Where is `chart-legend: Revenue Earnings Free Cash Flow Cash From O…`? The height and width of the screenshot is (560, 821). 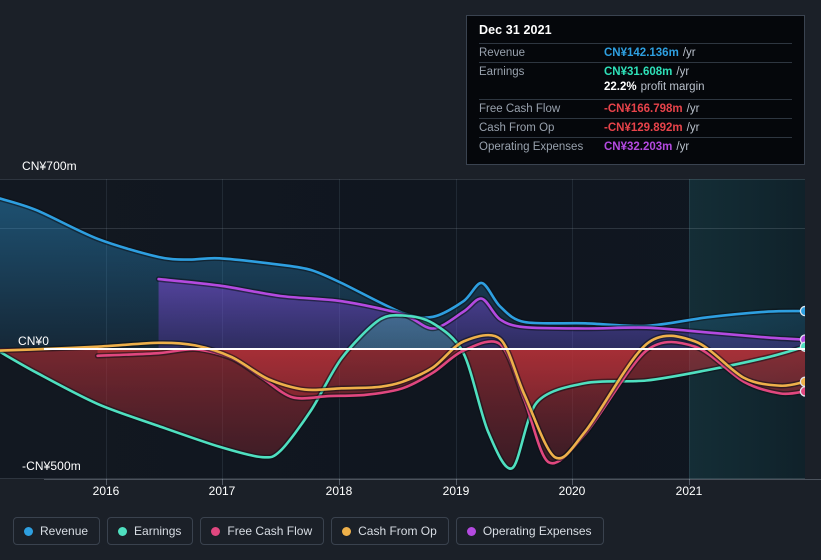 chart-legend: Revenue Earnings Free Cash Flow Cash From O… is located at coordinates (308, 531).